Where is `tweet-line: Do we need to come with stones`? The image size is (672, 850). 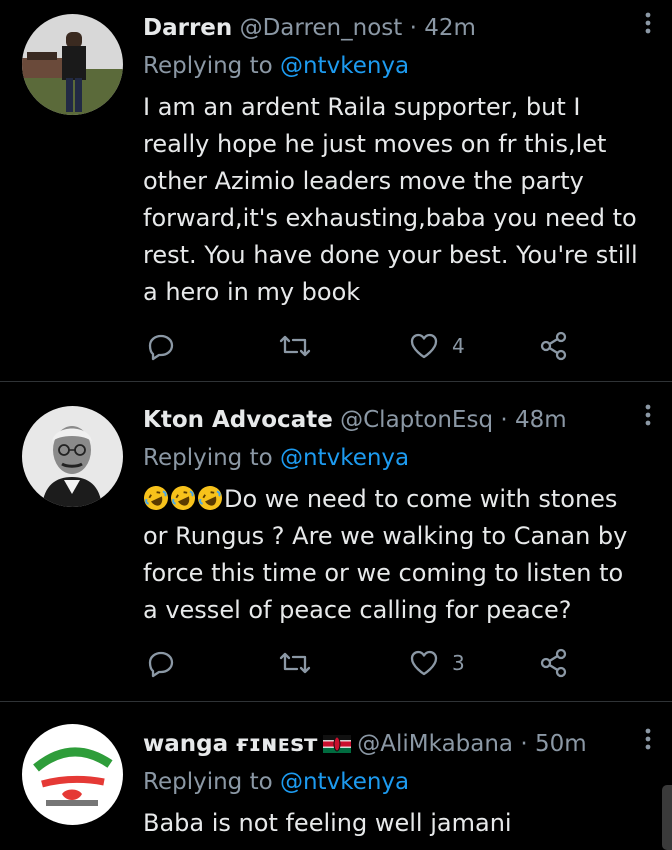
tweet-line: Do we need to come with stones is located at coordinates (421, 499).